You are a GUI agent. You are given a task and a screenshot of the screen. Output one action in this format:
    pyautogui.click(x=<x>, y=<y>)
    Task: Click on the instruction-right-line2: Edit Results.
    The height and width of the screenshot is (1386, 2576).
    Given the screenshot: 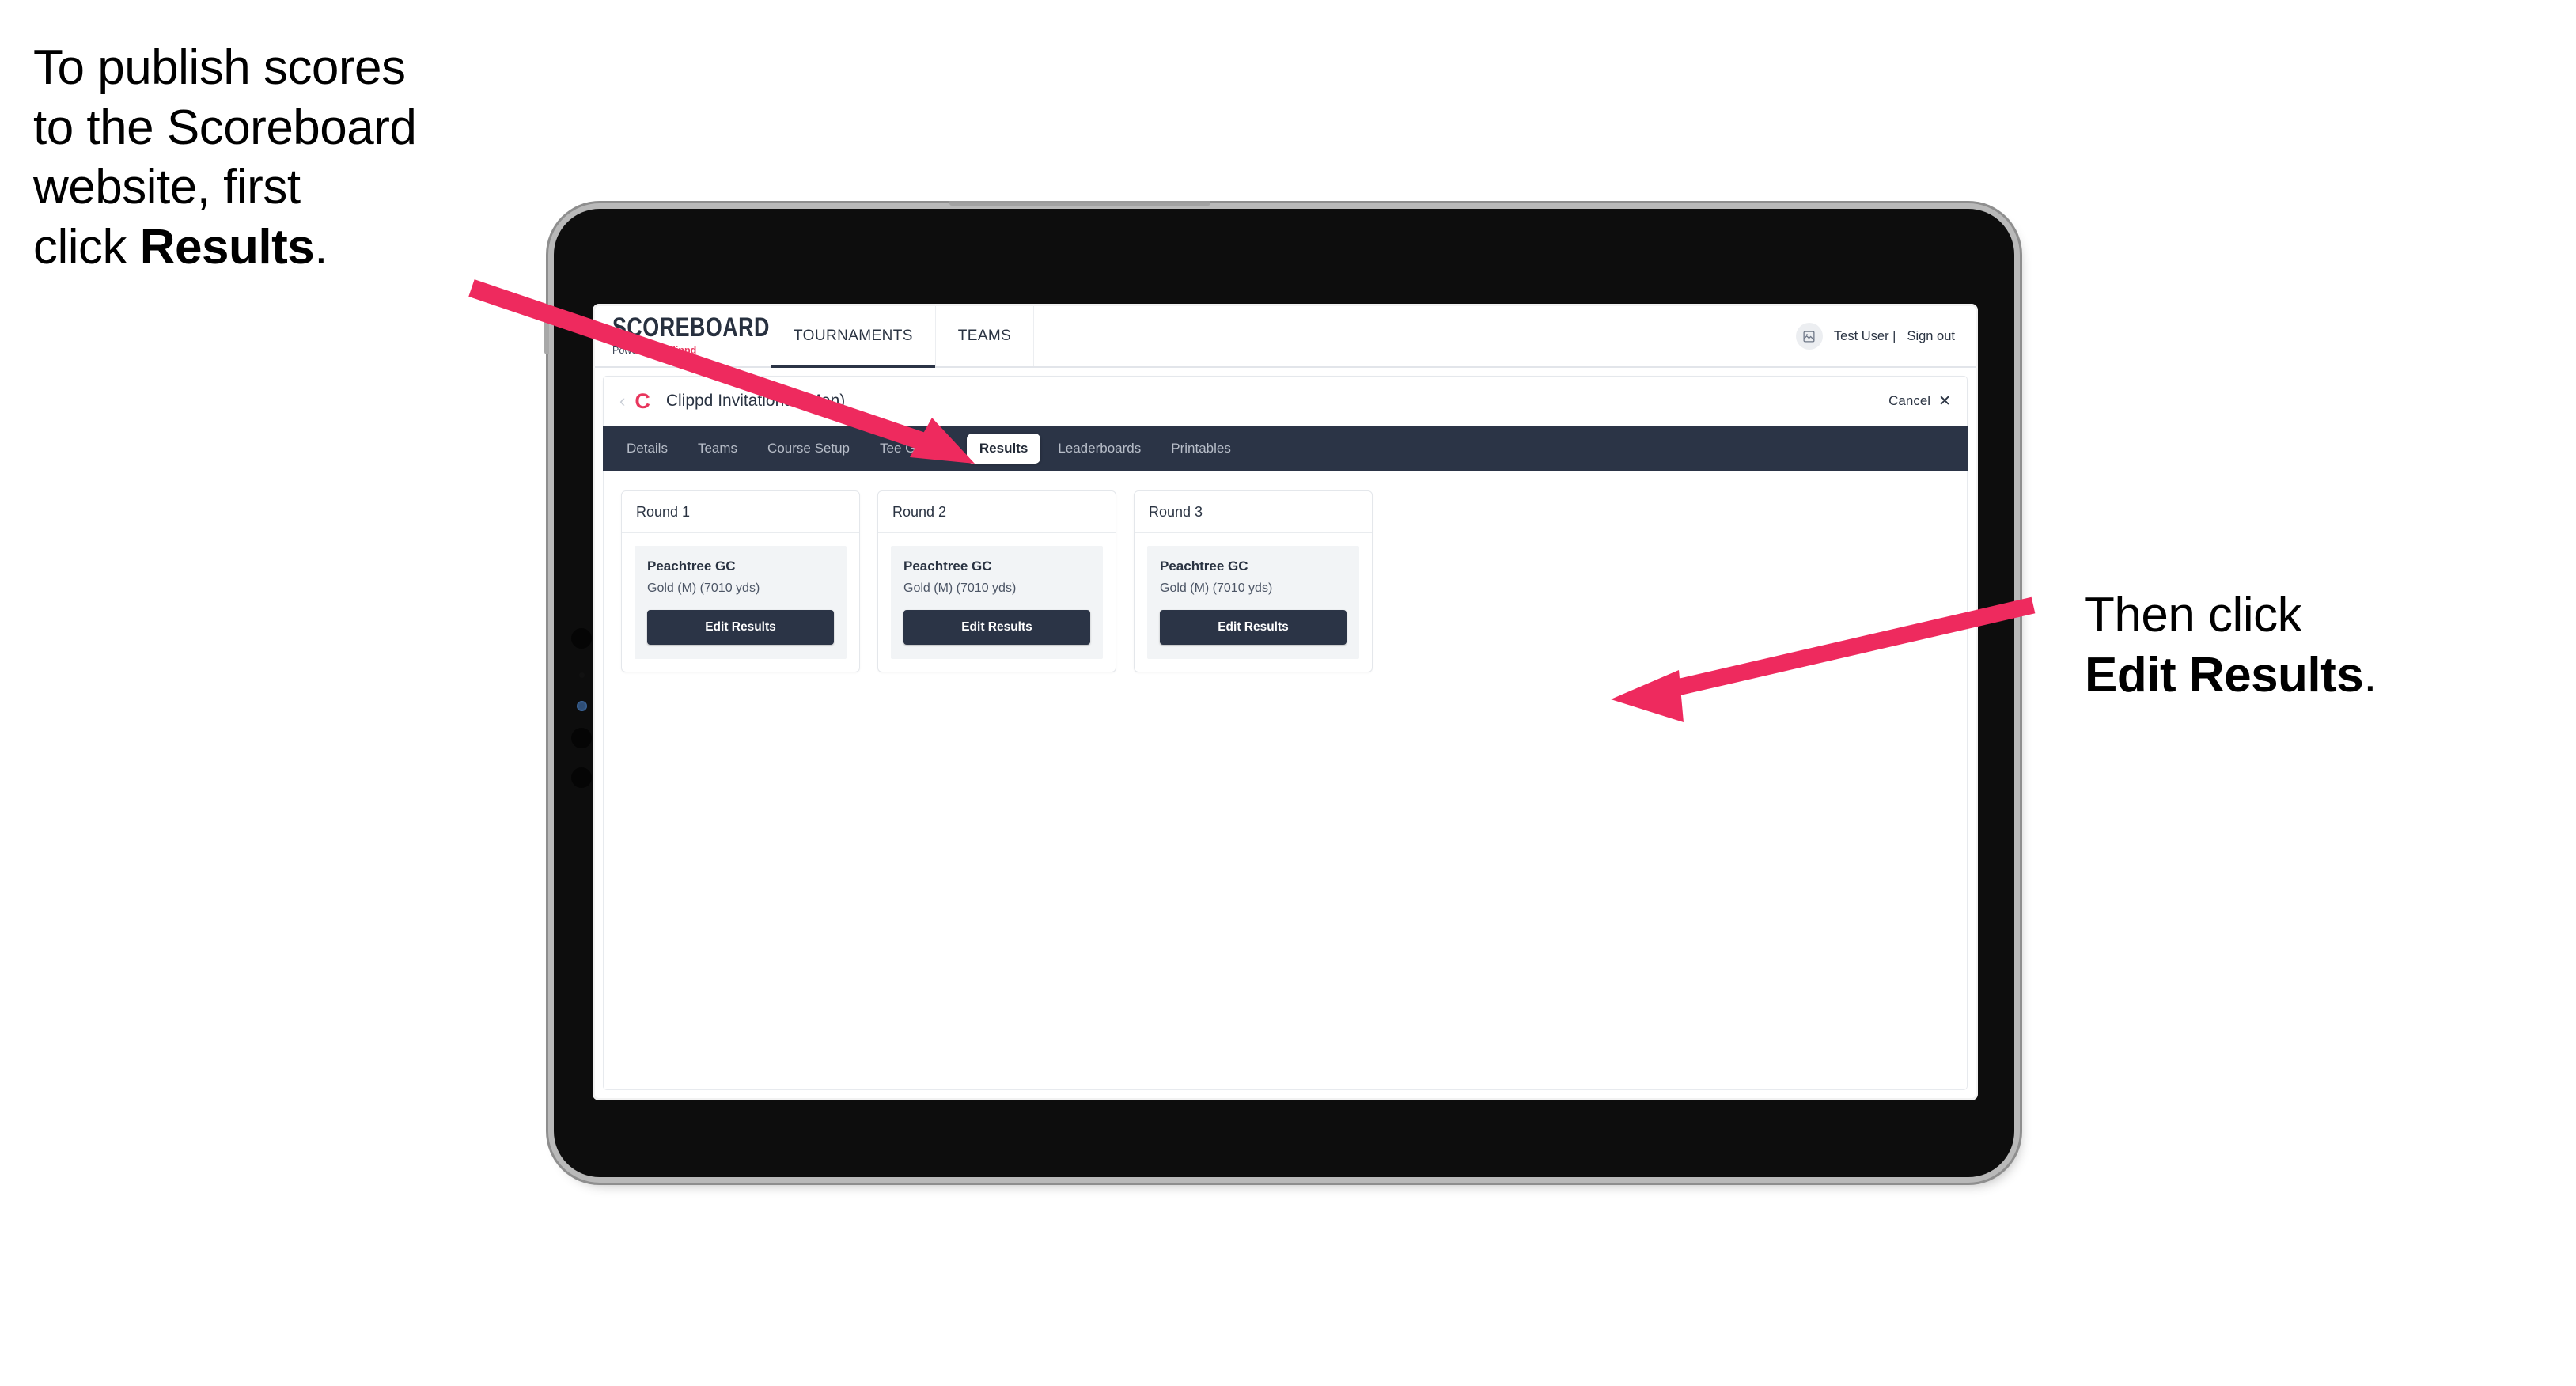 What is the action you would take?
    pyautogui.click(x=2306, y=676)
    